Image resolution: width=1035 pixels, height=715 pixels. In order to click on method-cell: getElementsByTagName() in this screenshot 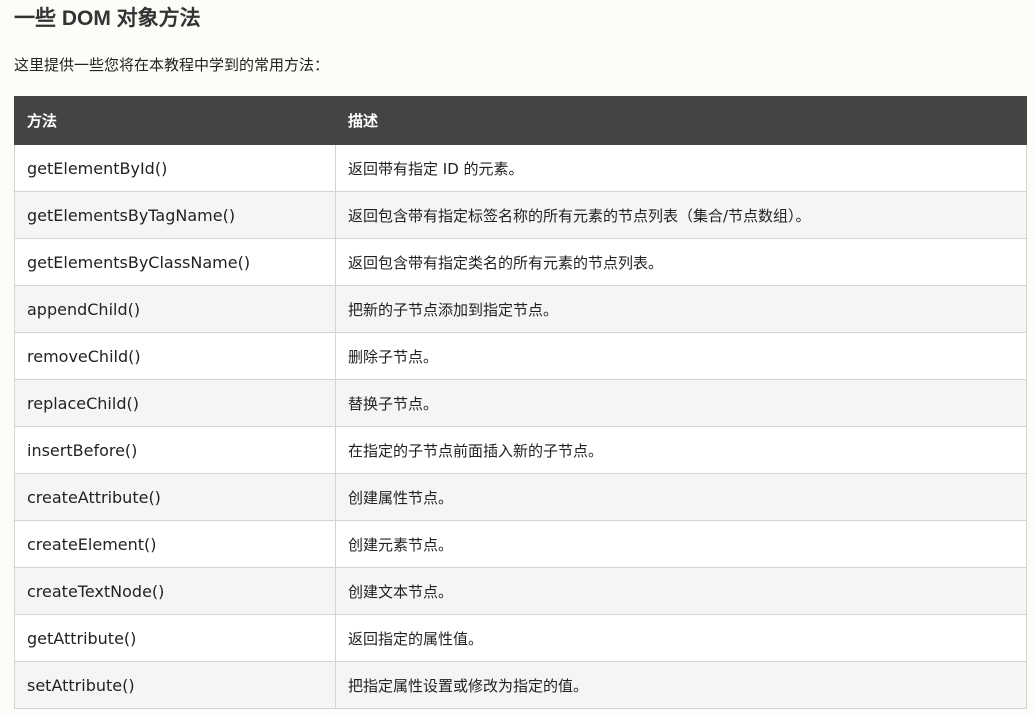, I will do `click(175, 215)`.